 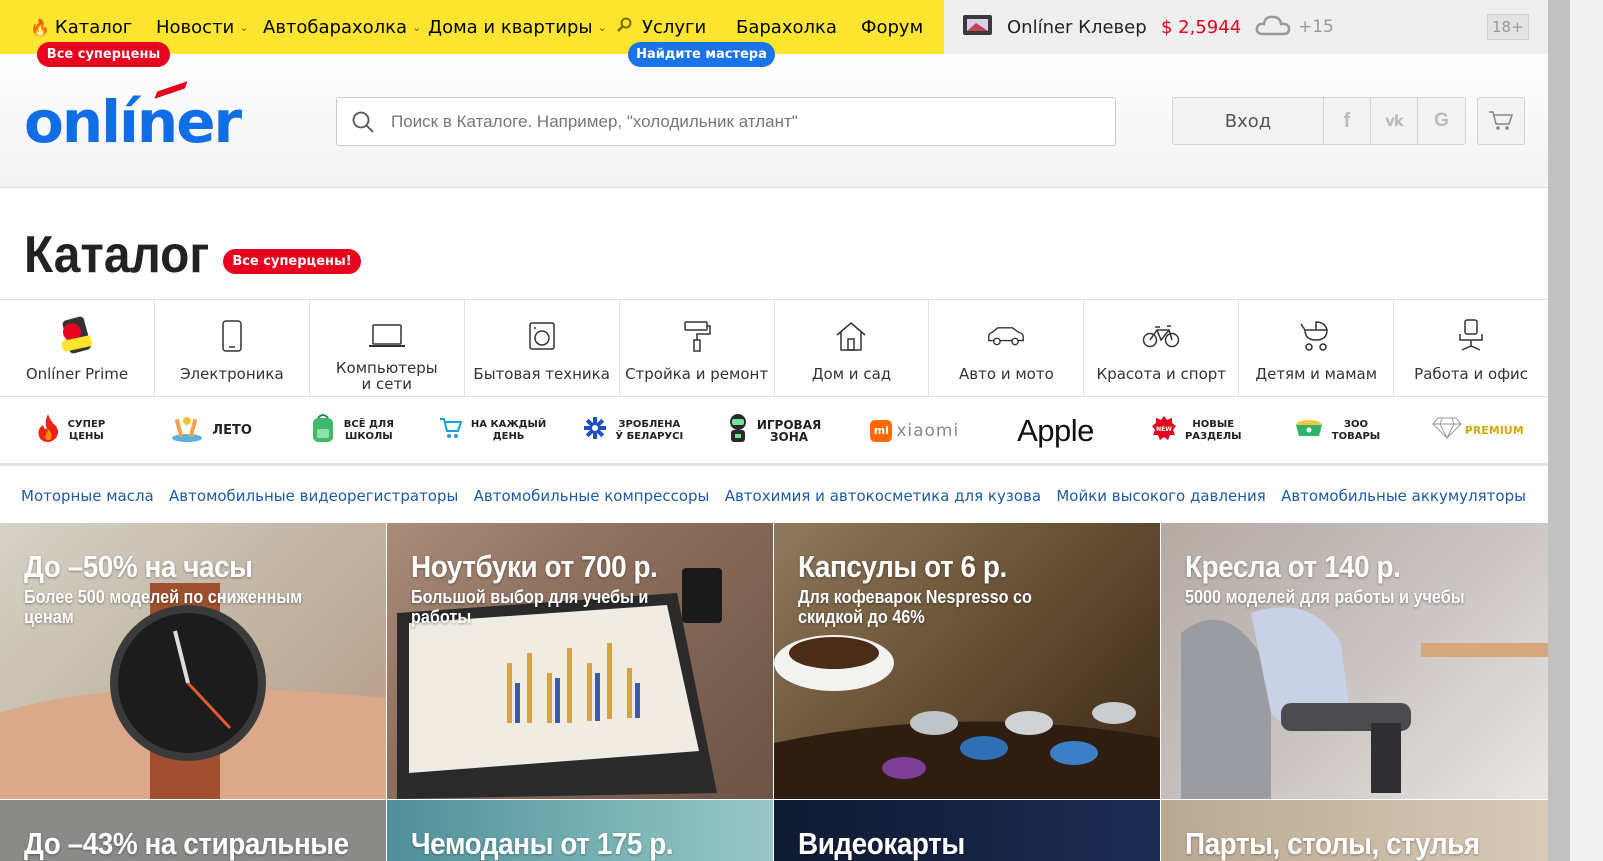 I want to click on paint-roller-icon, so click(x=697, y=336).